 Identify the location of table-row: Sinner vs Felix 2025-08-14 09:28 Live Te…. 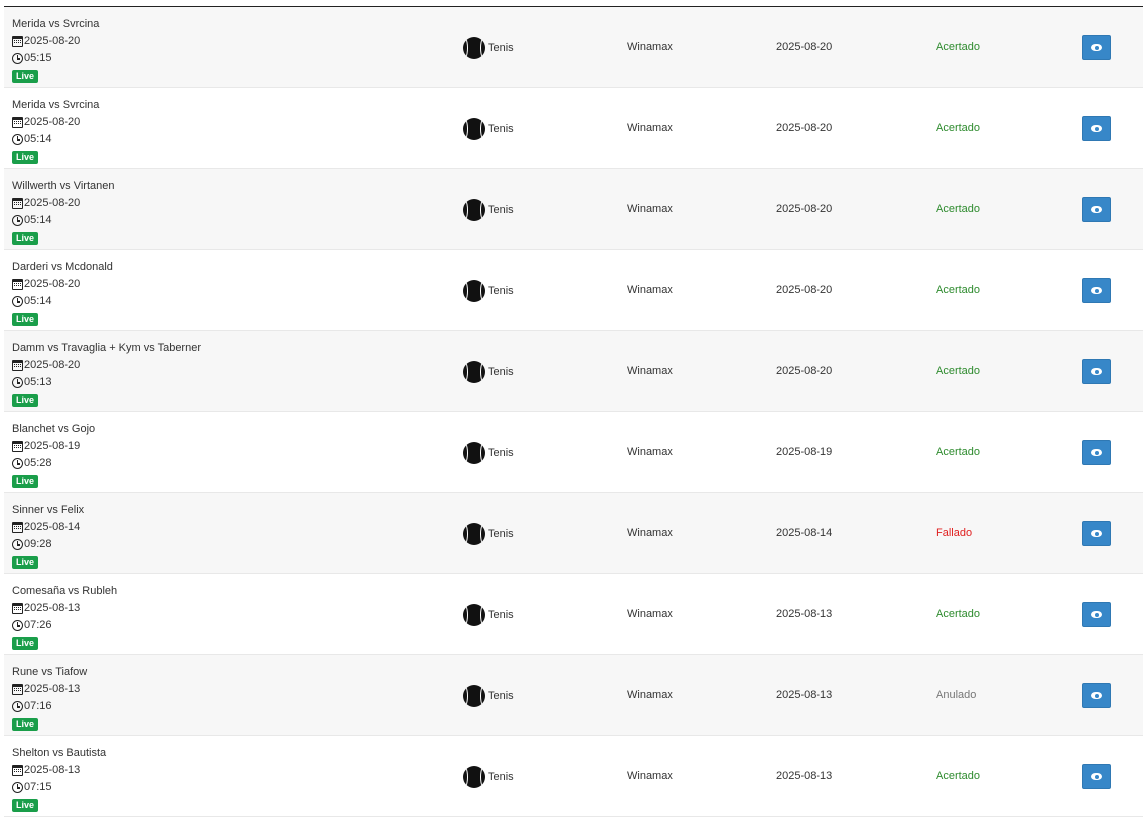
(573, 533).